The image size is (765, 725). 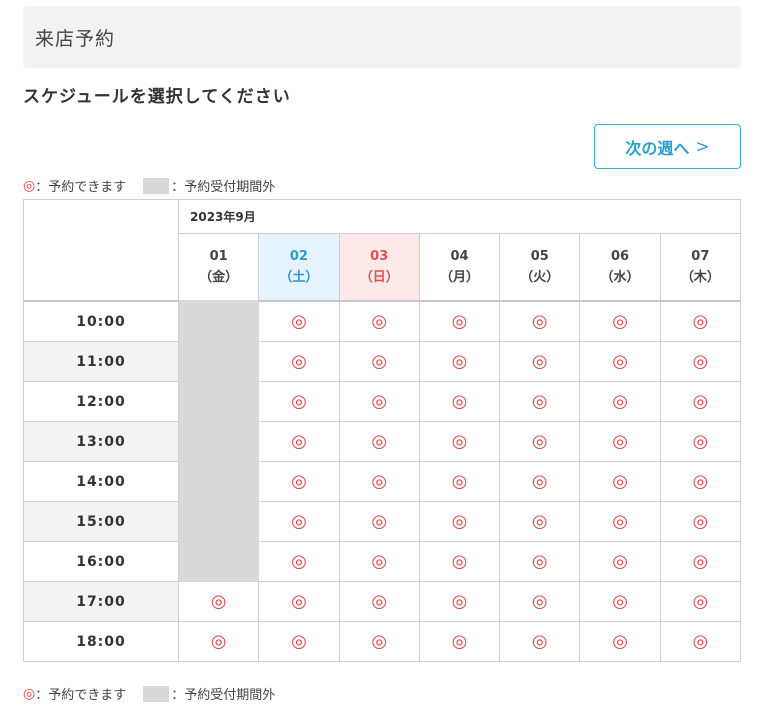 What do you see at coordinates (657, 148) in the screenshot?
I see `next-week-label: 次の週へ` at bounding box center [657, 148].